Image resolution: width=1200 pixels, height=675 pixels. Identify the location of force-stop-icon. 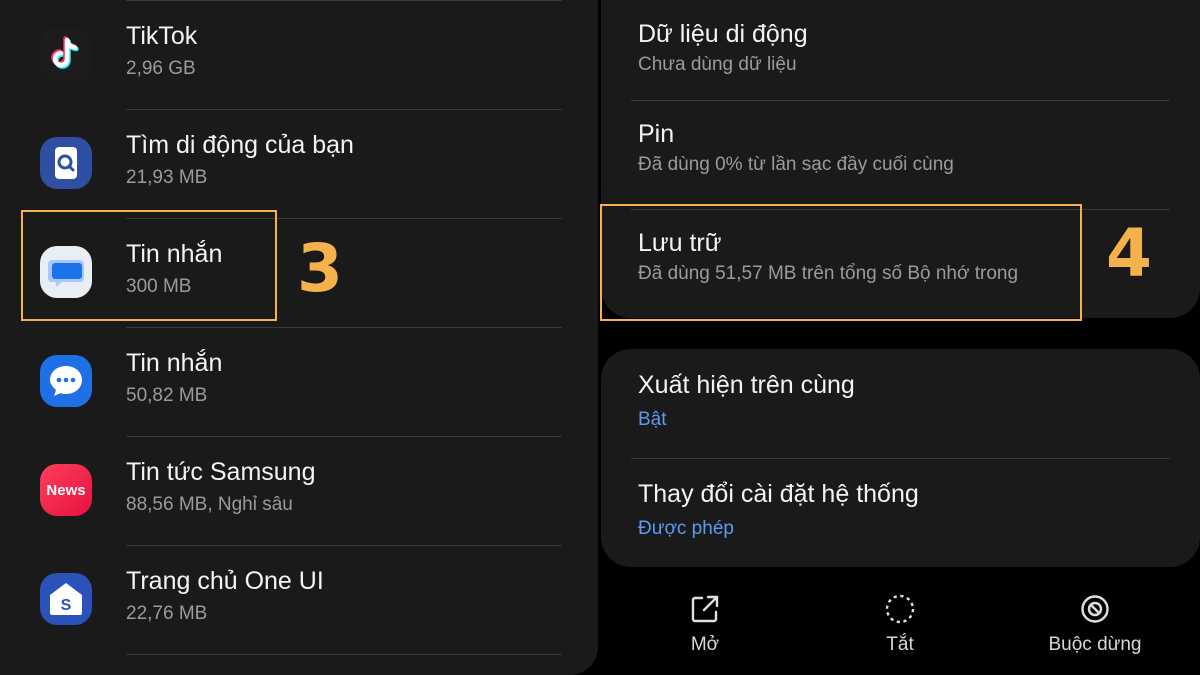
(1095, 609).